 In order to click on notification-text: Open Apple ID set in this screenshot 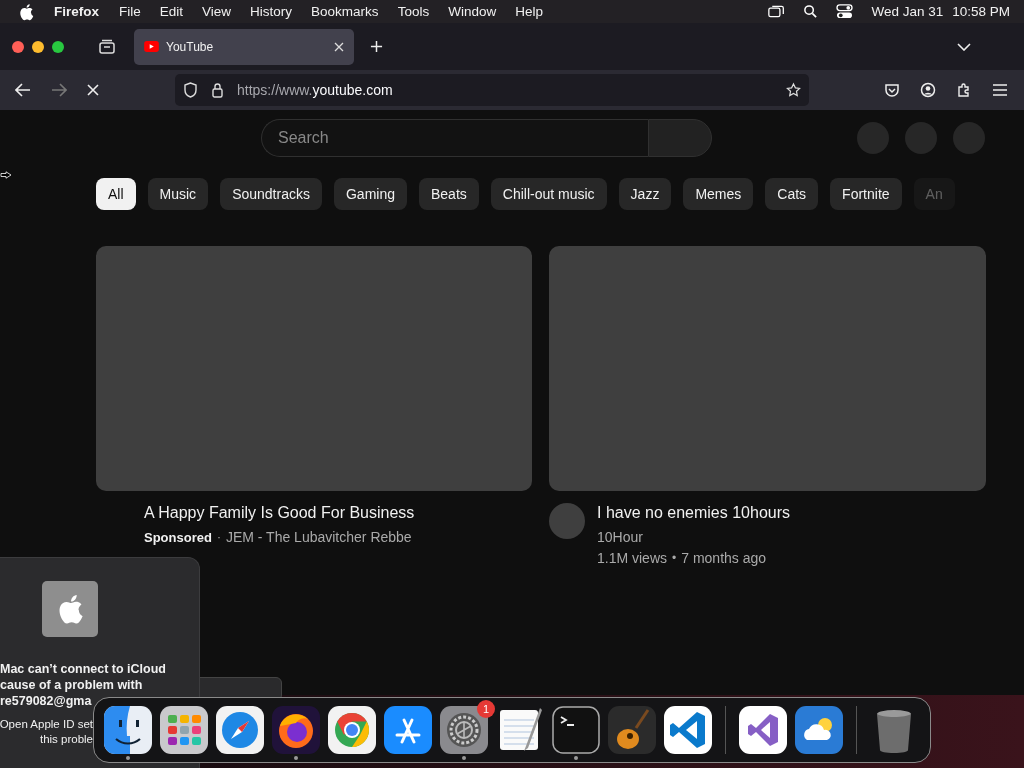, I will do `click(46, 724)`.